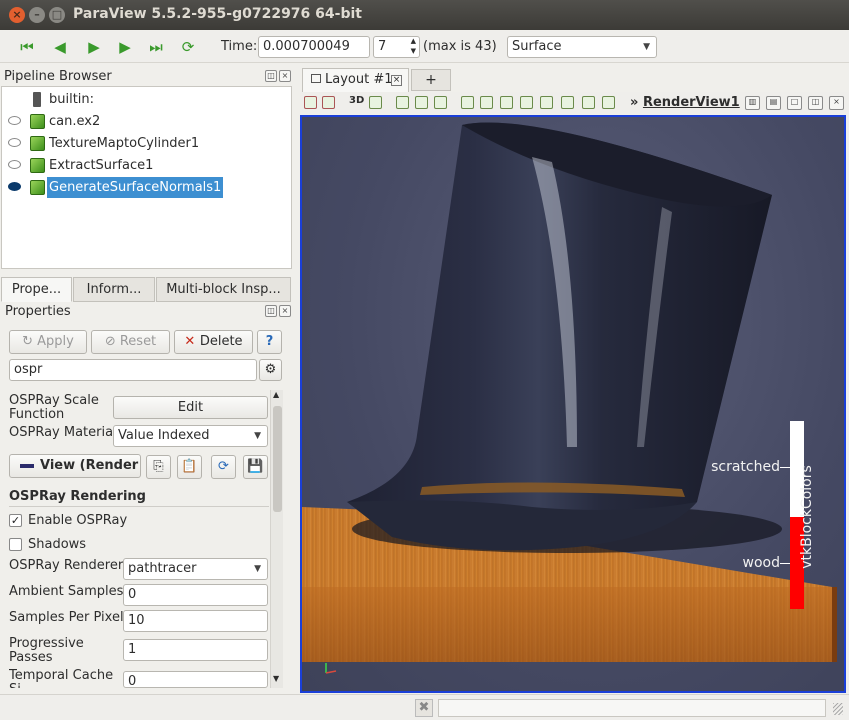 The height and width of the screenshot is (720, 849). What do you see at coordinates (112, 341) in the screenshot?
I see `reset-icon: ⊘` at bounding box center [112, 341].